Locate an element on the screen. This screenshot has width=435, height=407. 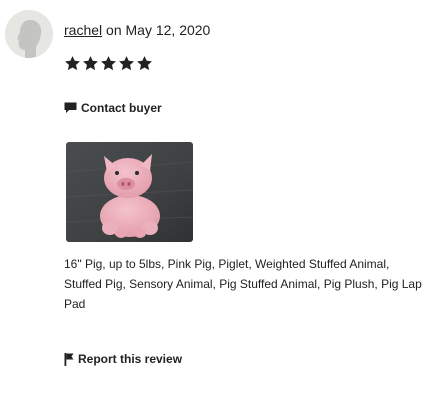
star-rating is located at coordinates (108, 63).